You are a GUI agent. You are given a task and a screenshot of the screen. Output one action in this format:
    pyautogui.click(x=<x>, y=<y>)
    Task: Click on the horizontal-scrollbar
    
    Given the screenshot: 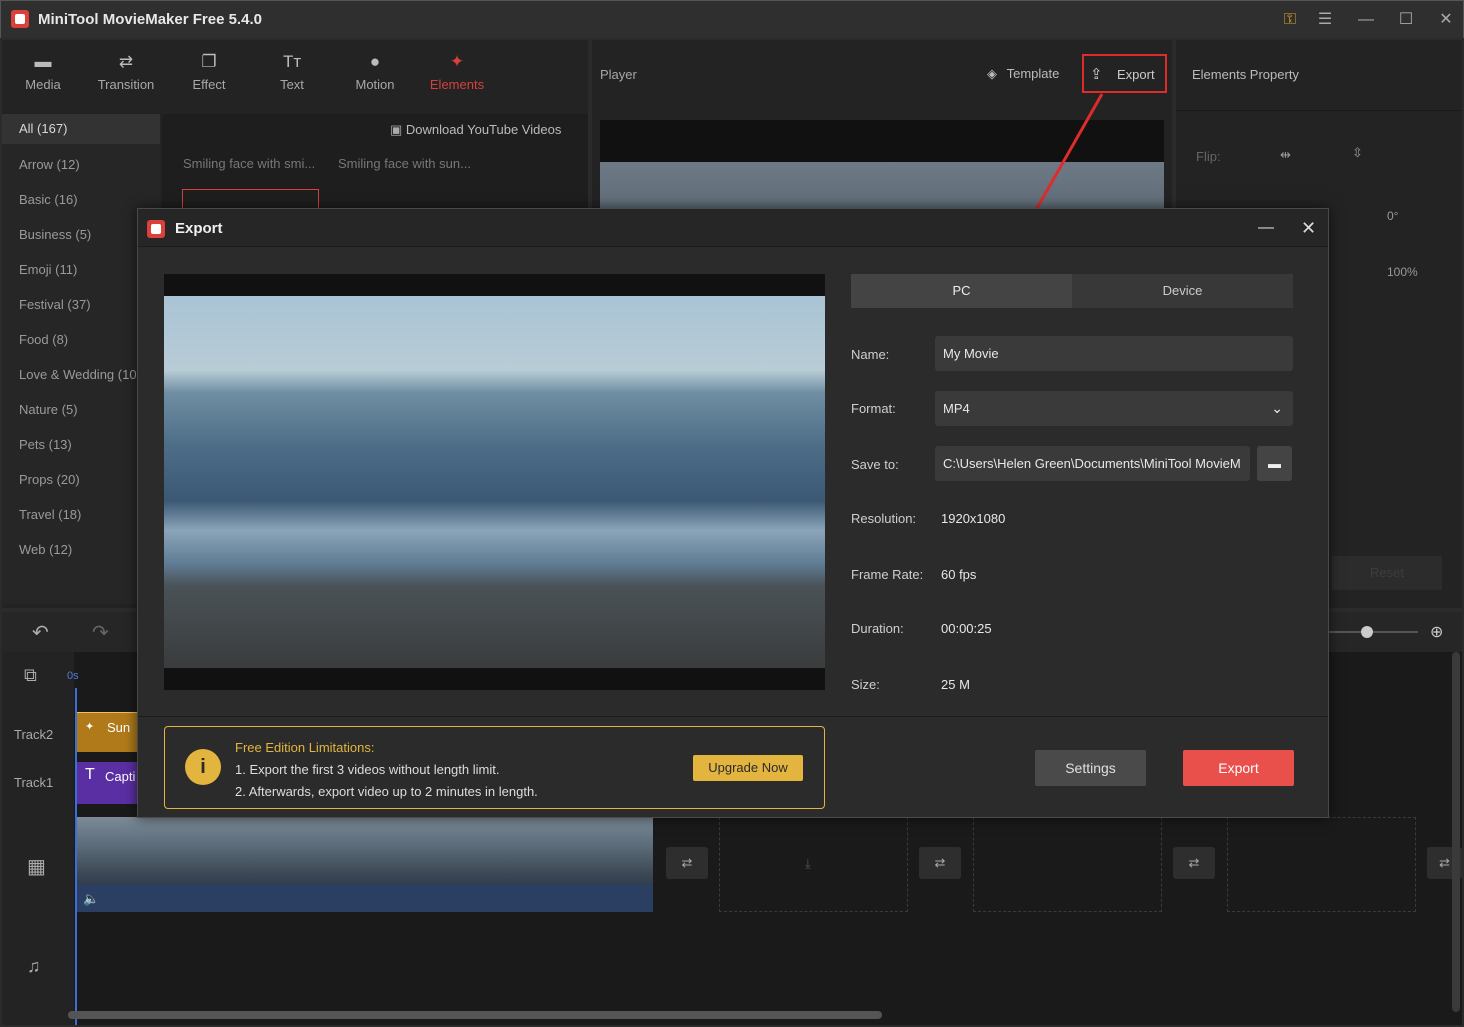 What is the action you would take?
    pyautogui.click(x=475, y=1015)
    